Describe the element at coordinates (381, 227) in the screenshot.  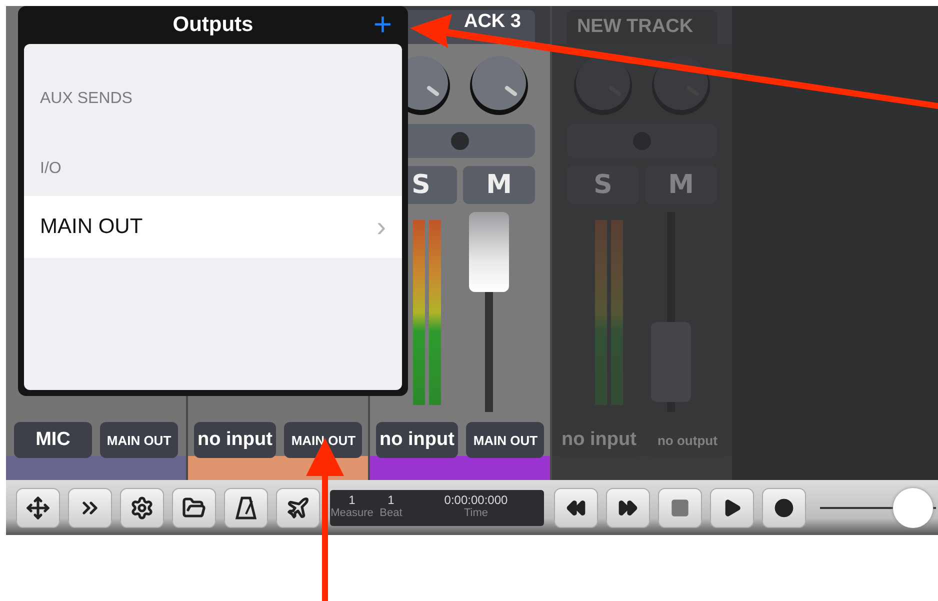
I see `chevron-icon: ›` at that location.